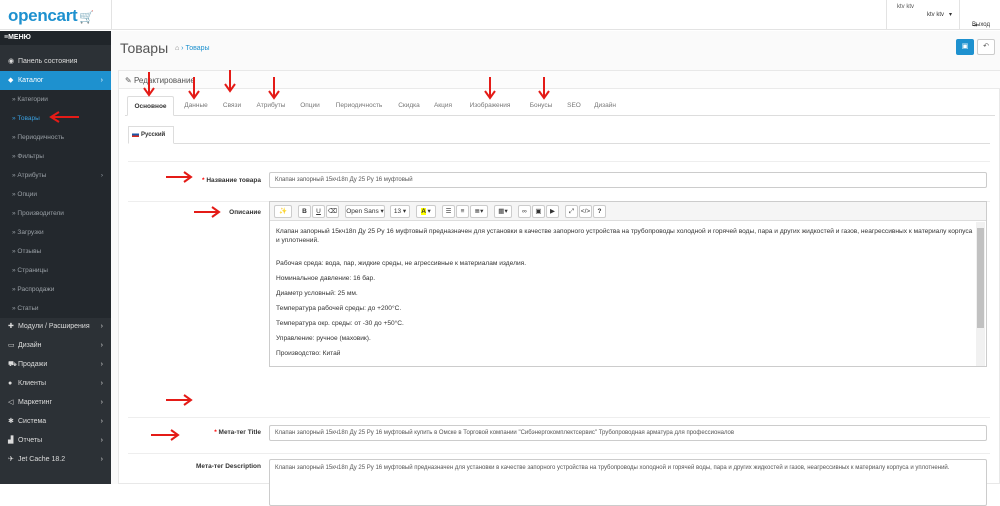  Describe the element at coordinates (55, 80) in the screenshot. I see `sidebar-item-catalog: ◆ Каталог ›` at that location.